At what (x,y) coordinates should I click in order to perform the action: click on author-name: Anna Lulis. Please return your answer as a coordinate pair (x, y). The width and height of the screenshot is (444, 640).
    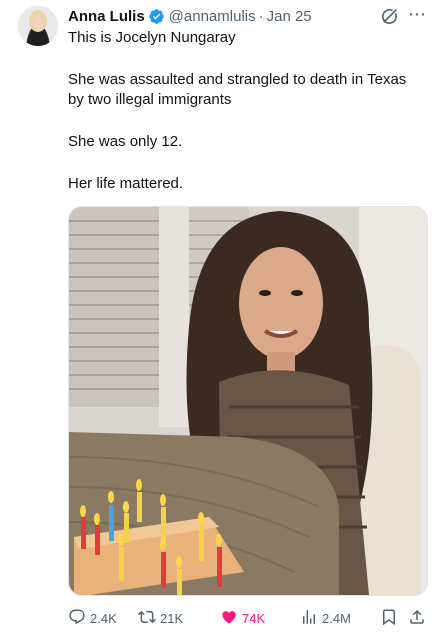
    Looking at the image, I should click on (106, 16).